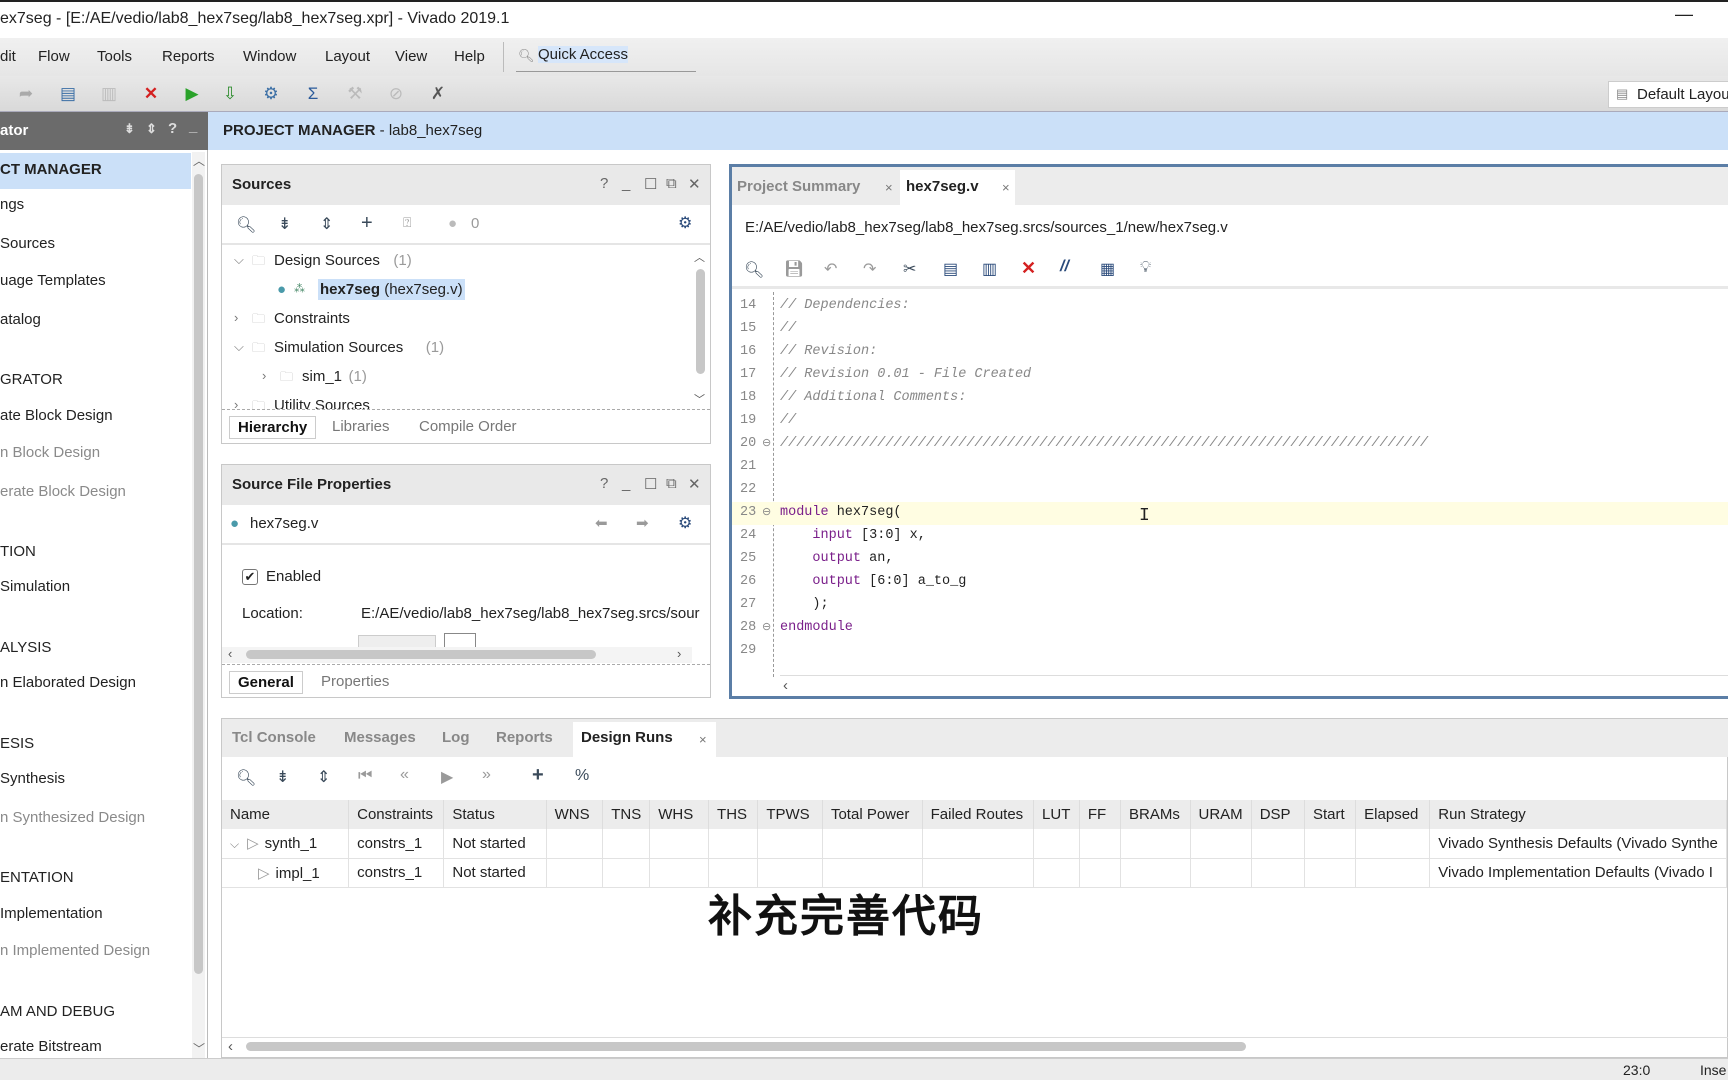 The height and width of the screenshot is (1080, 1728). I want to click on back-icon: ⬅, so click(601, 523).